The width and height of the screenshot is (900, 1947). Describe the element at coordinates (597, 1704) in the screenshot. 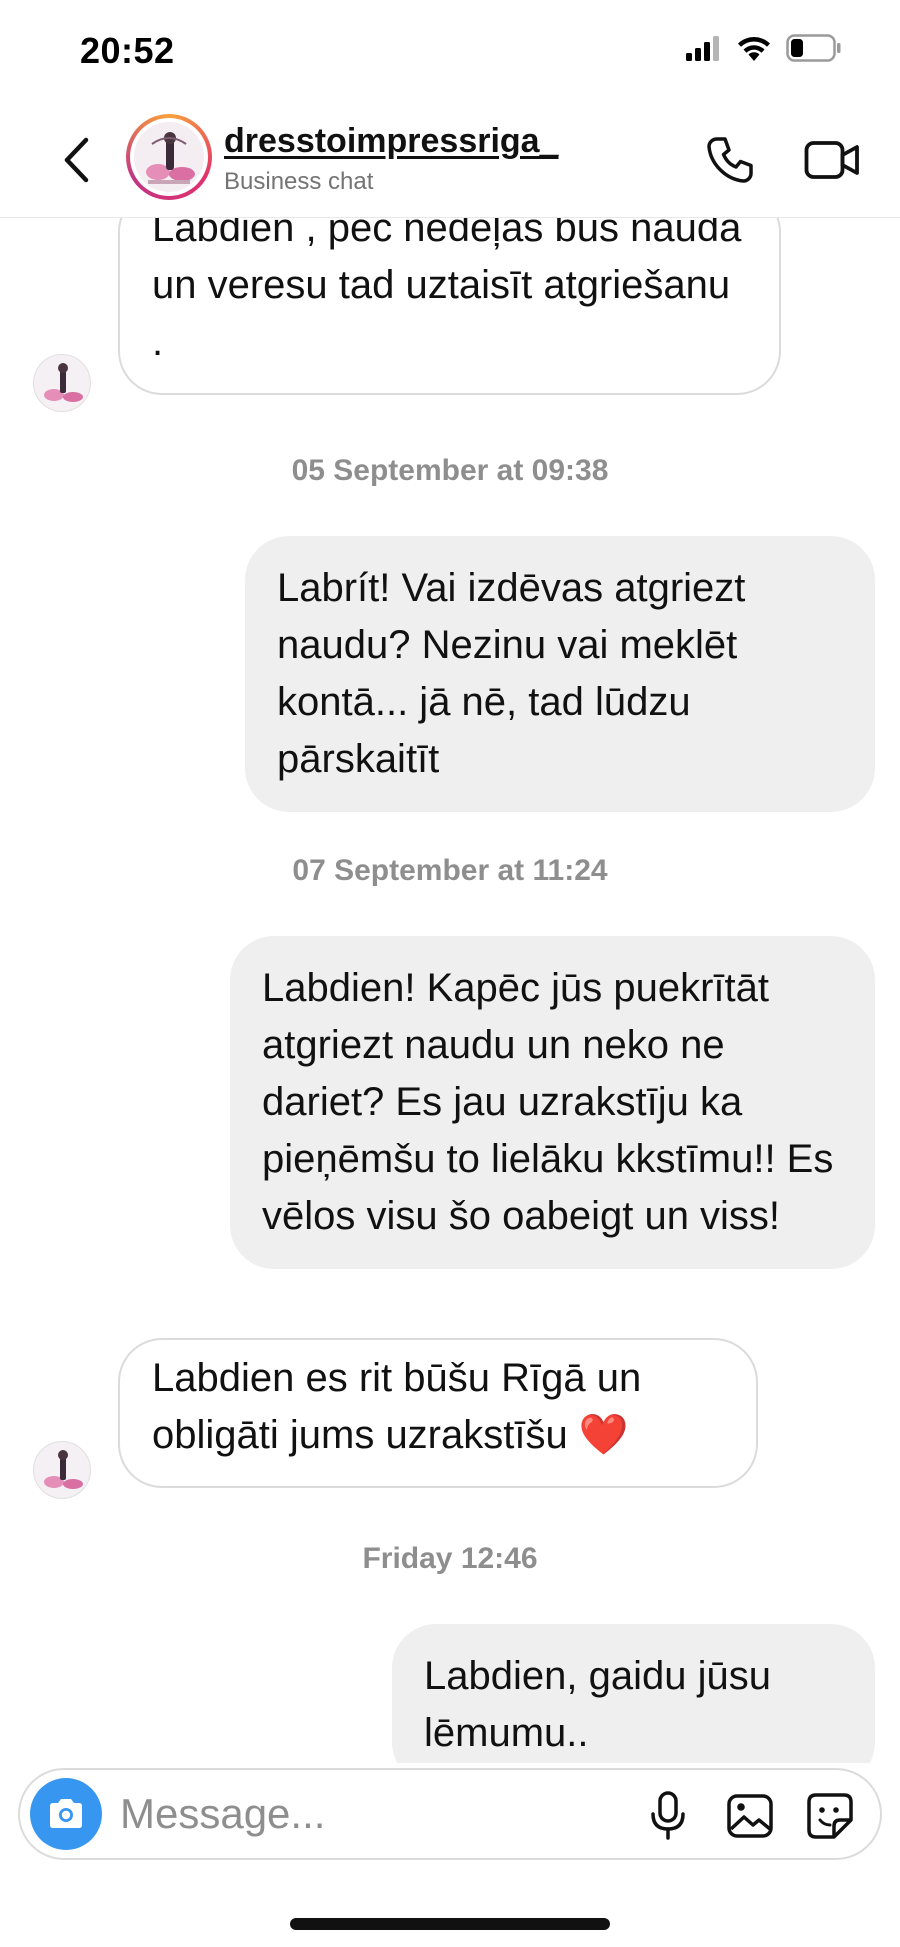

I see `message-text: Labdien, gaidu jūsu lēmumu..` at that location.